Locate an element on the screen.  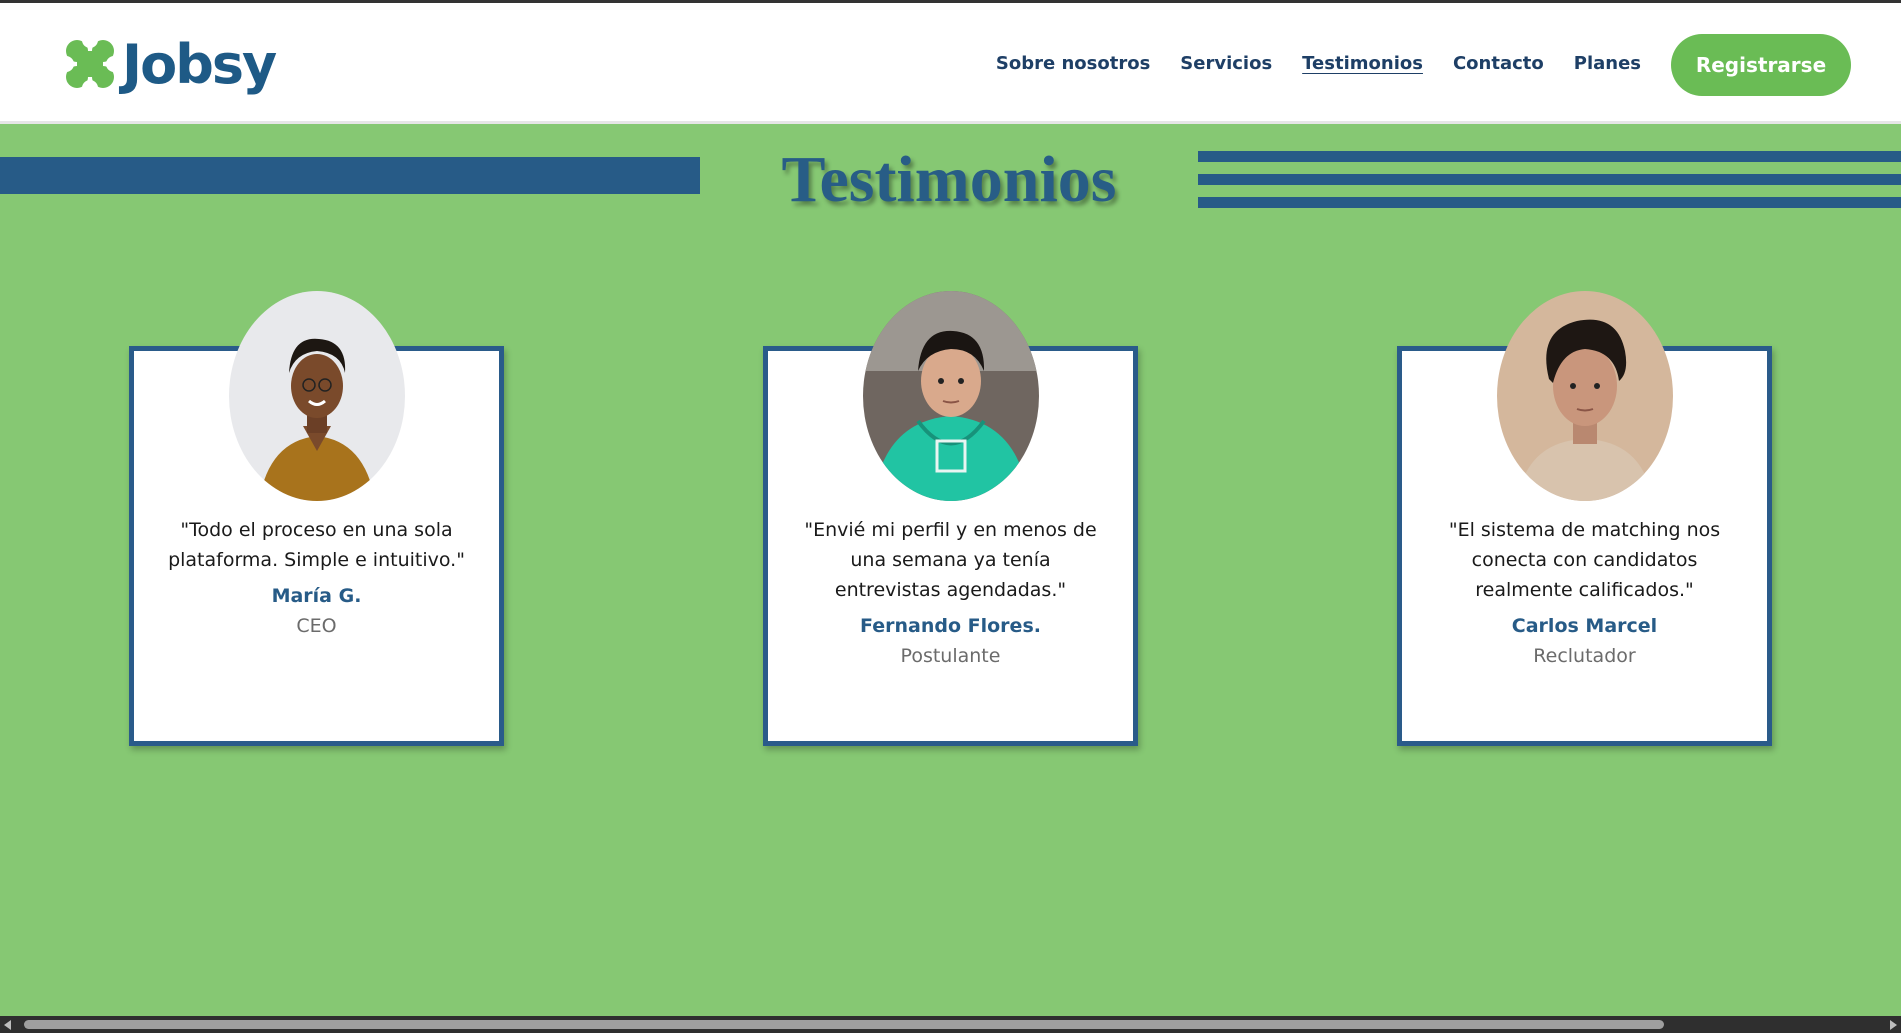
nav-link-testimonios: Testimonios is located at coordinates (1362, 63).